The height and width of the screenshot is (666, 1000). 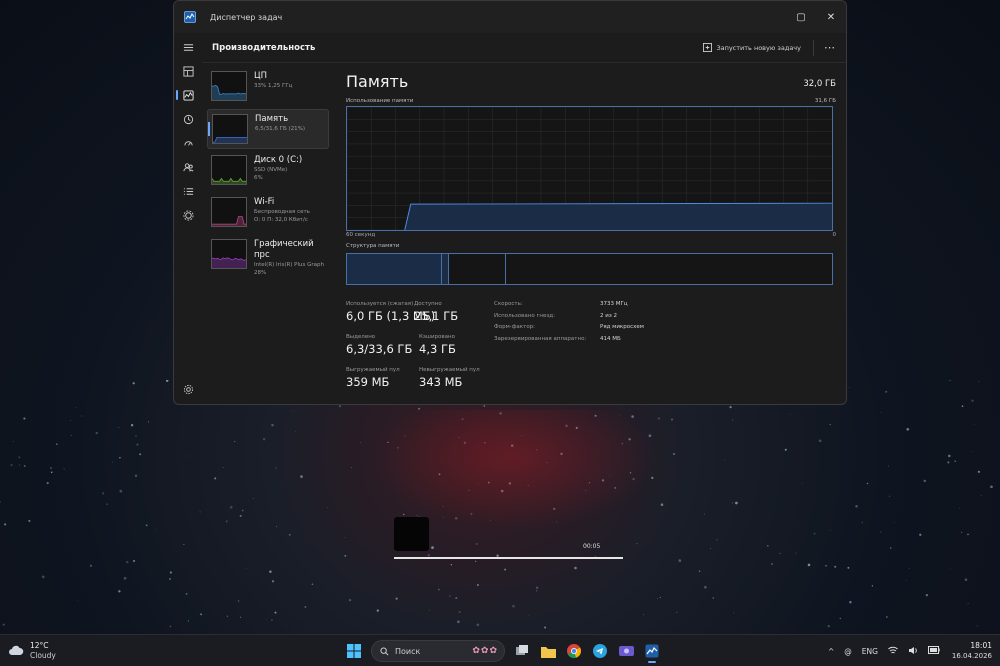 I want to click on tray-overflow-chevron: ^, so click(x=831, y=651).